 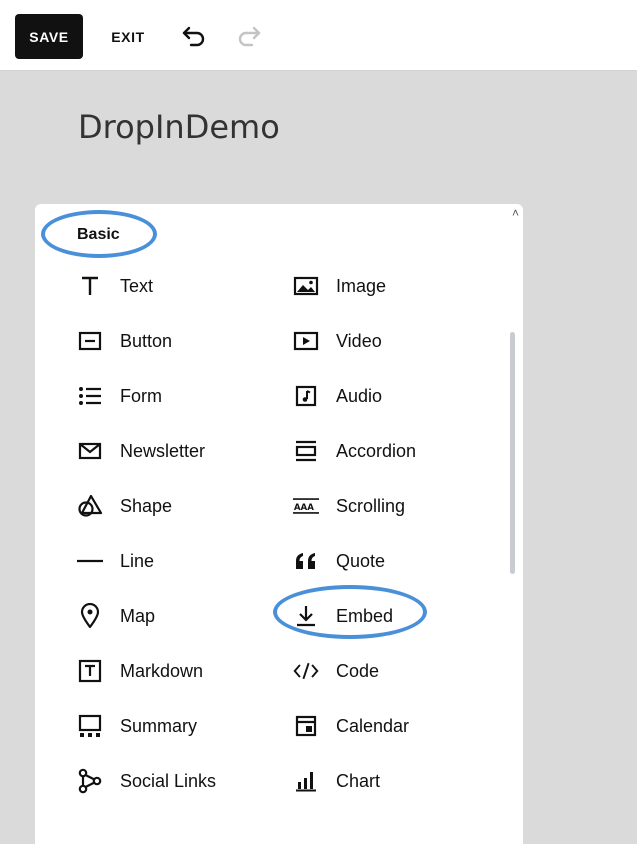 What do you see at coordinates (393, 286) in the screenshot?
I see `block-item-image: Image` at bounding box center [393, 286].